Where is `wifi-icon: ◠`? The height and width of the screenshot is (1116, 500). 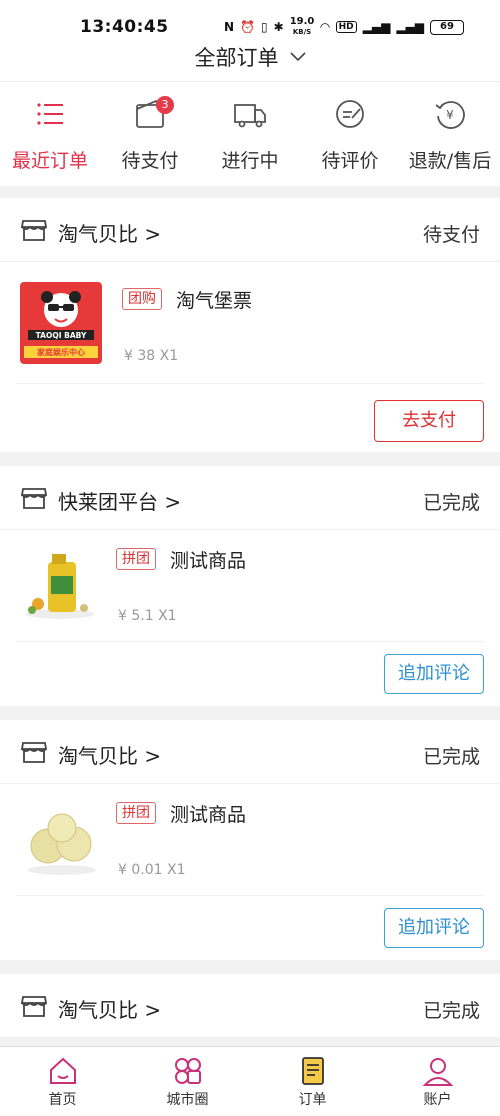 wifi-icon: ◠ is located at coordinates (325, 27).